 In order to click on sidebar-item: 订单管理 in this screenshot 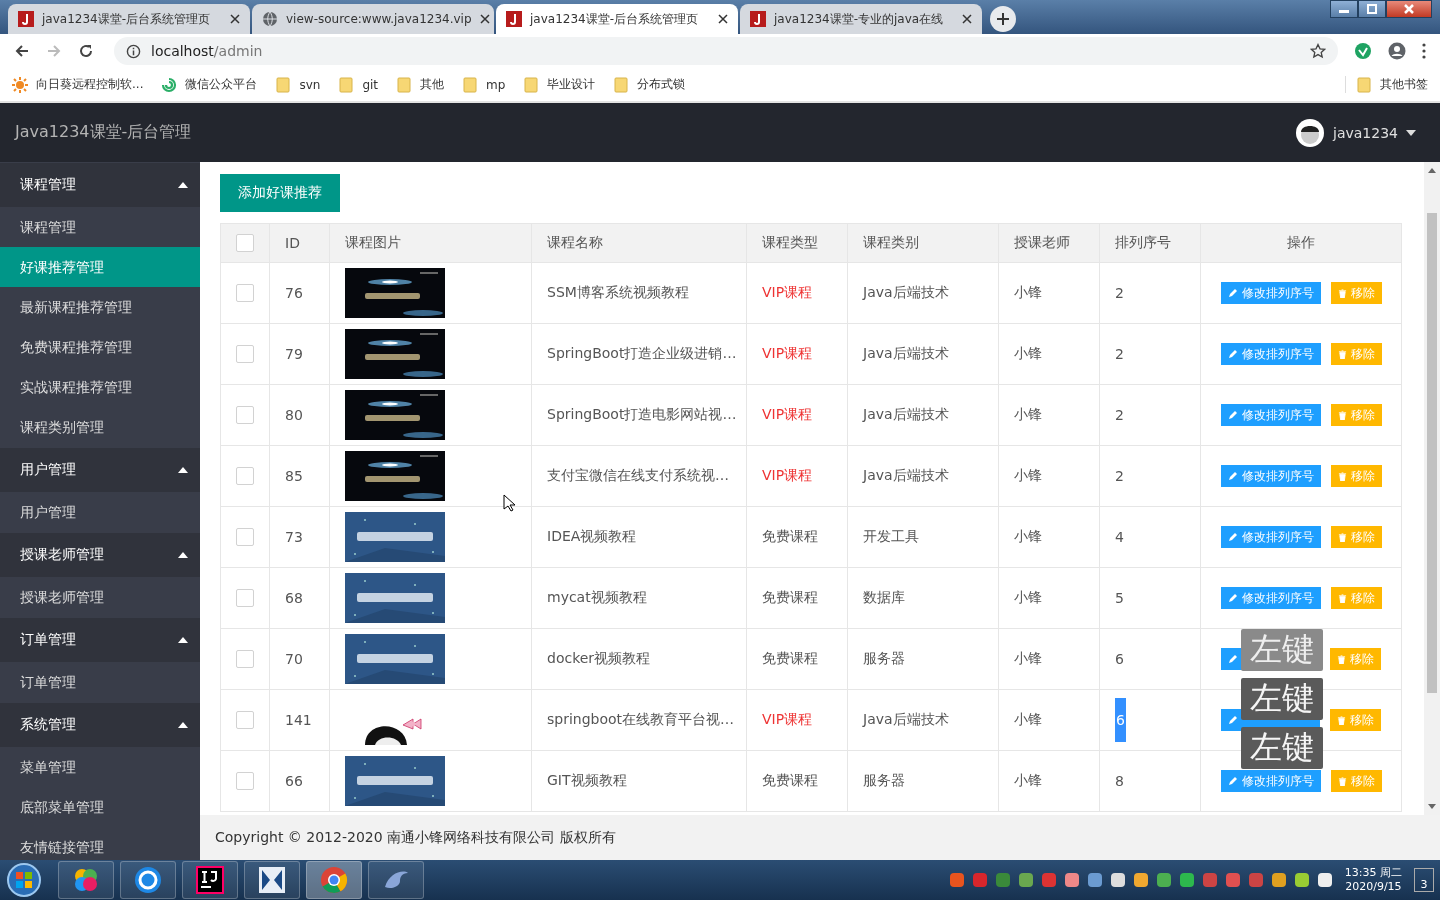, I will do `click(100, 682)`.